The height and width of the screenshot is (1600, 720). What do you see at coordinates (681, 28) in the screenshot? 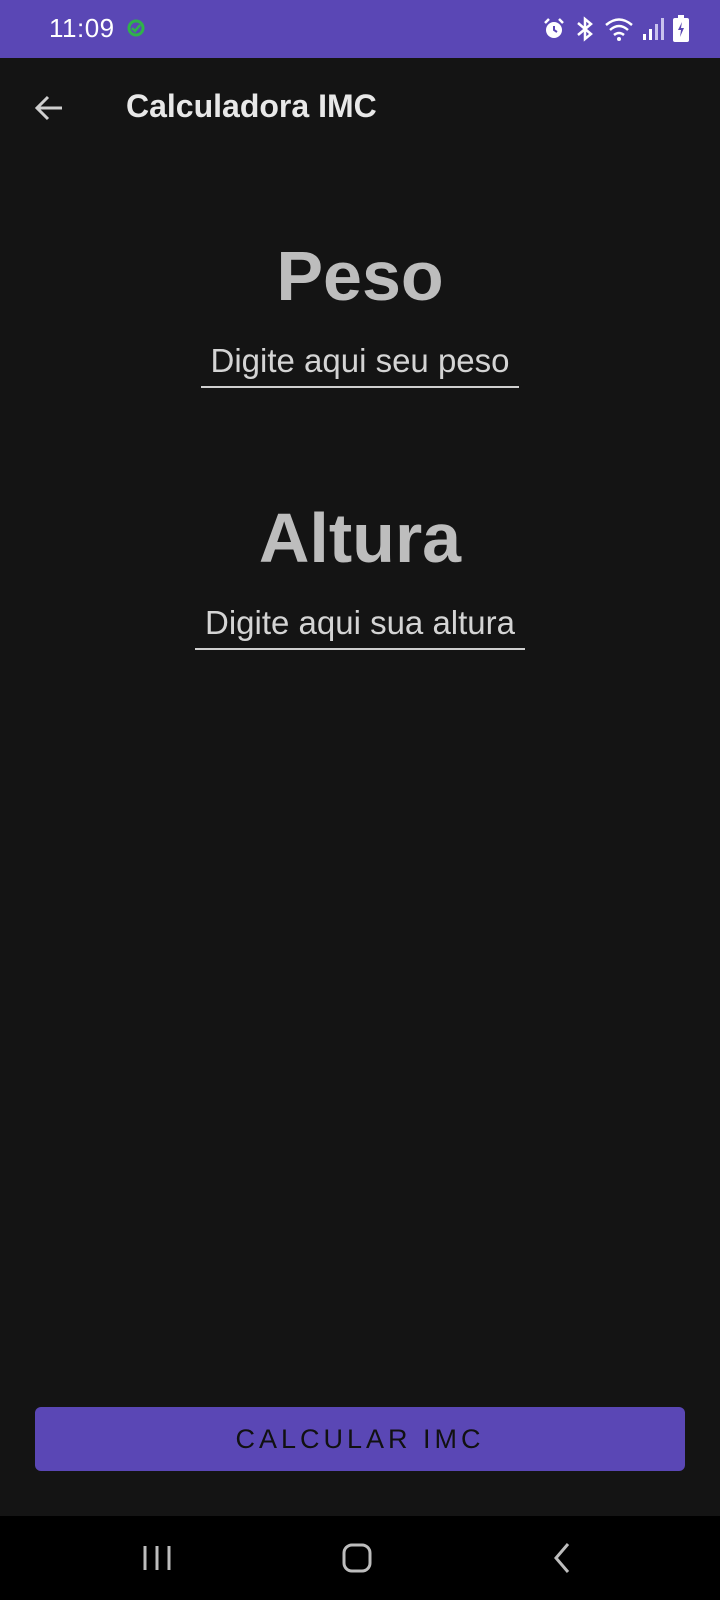
I see `battery-icon` at bounding box center [681, 28].